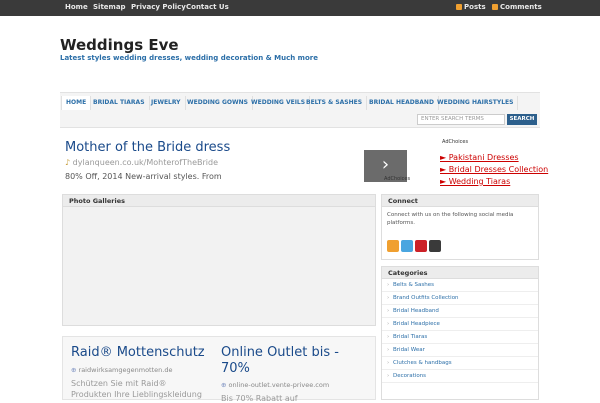 This screenshot has width=600, height=403. Describe the element at coordinates (421, 246) in the screenshot. I see `pinterest-icon` at that location.